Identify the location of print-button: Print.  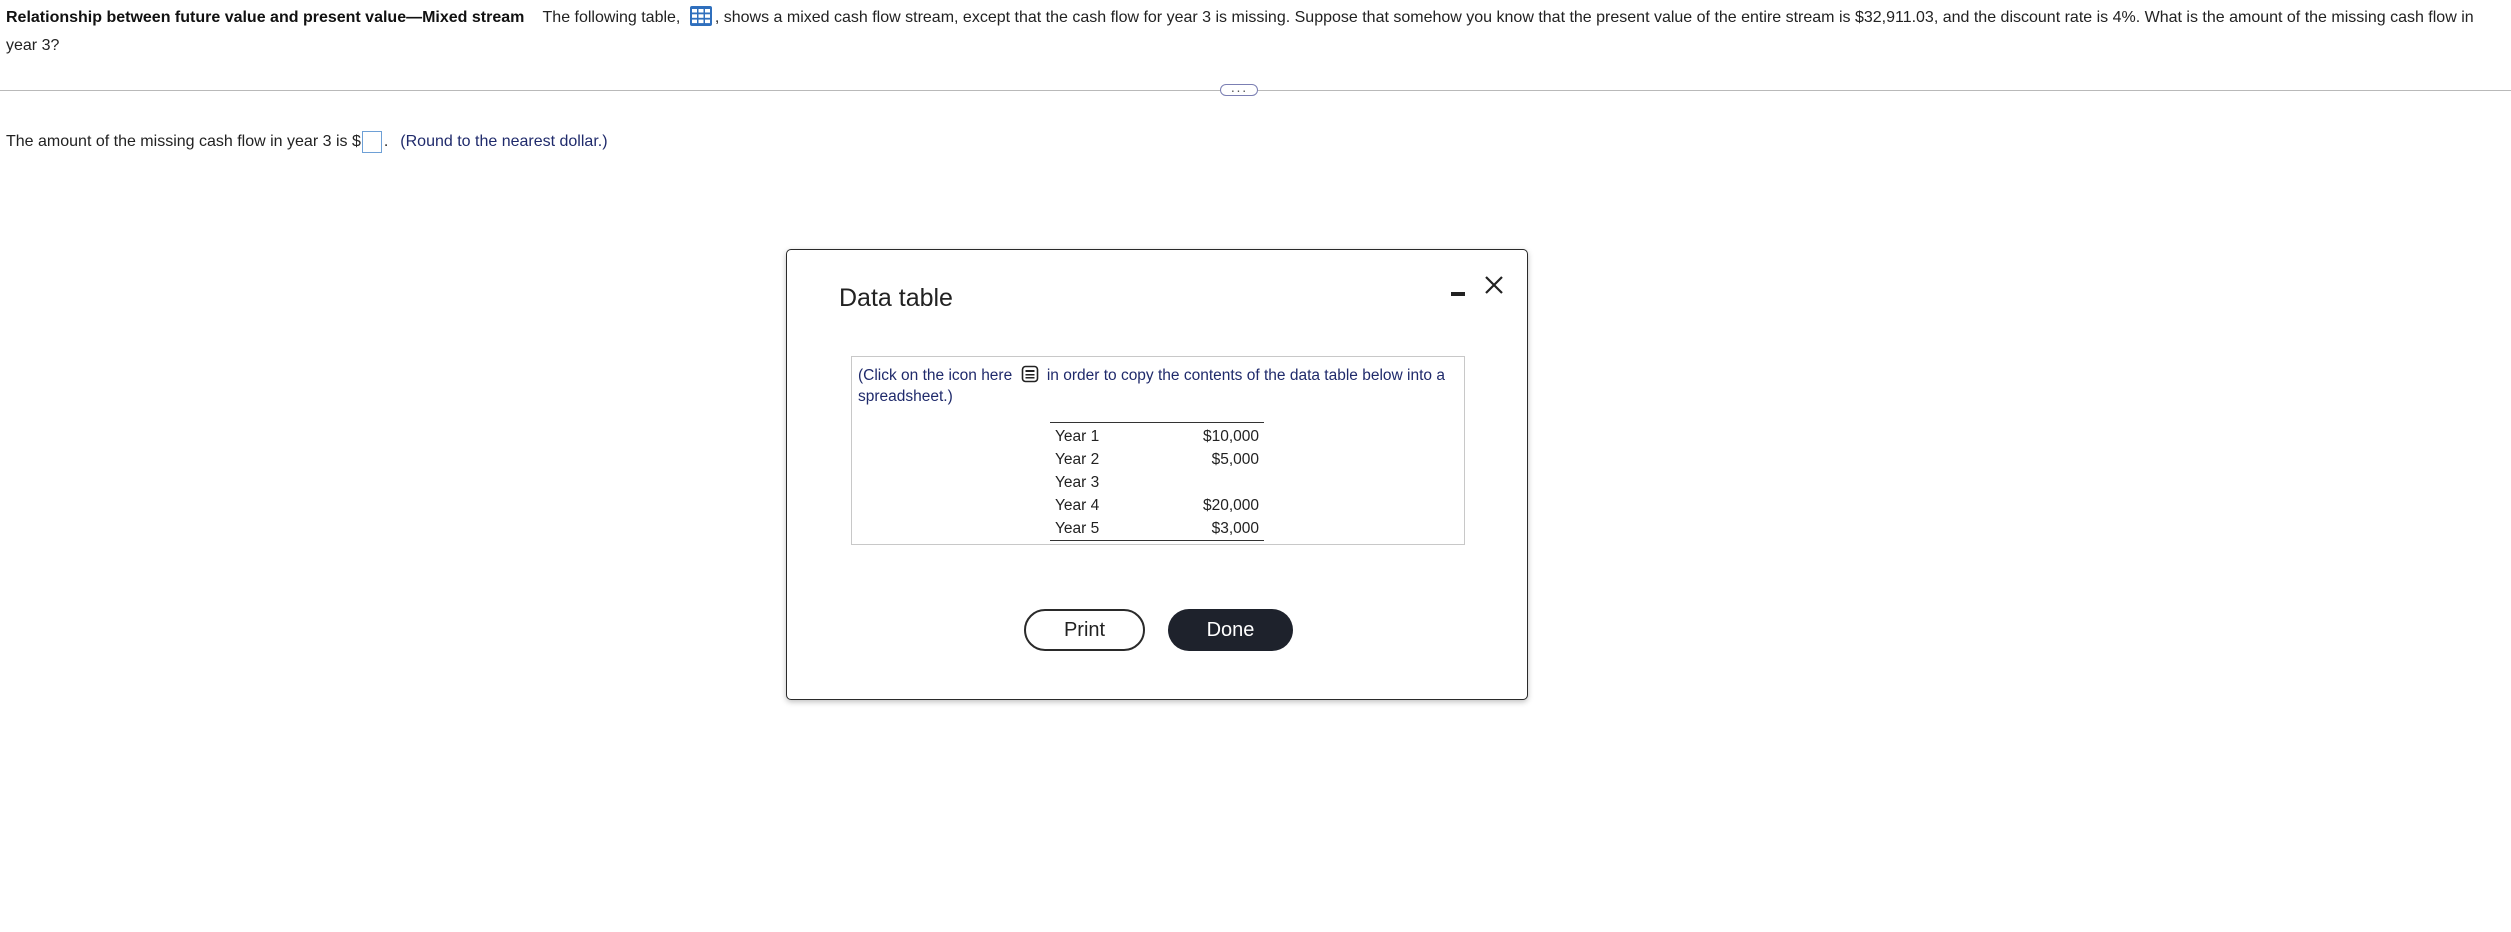
(1084, 630).